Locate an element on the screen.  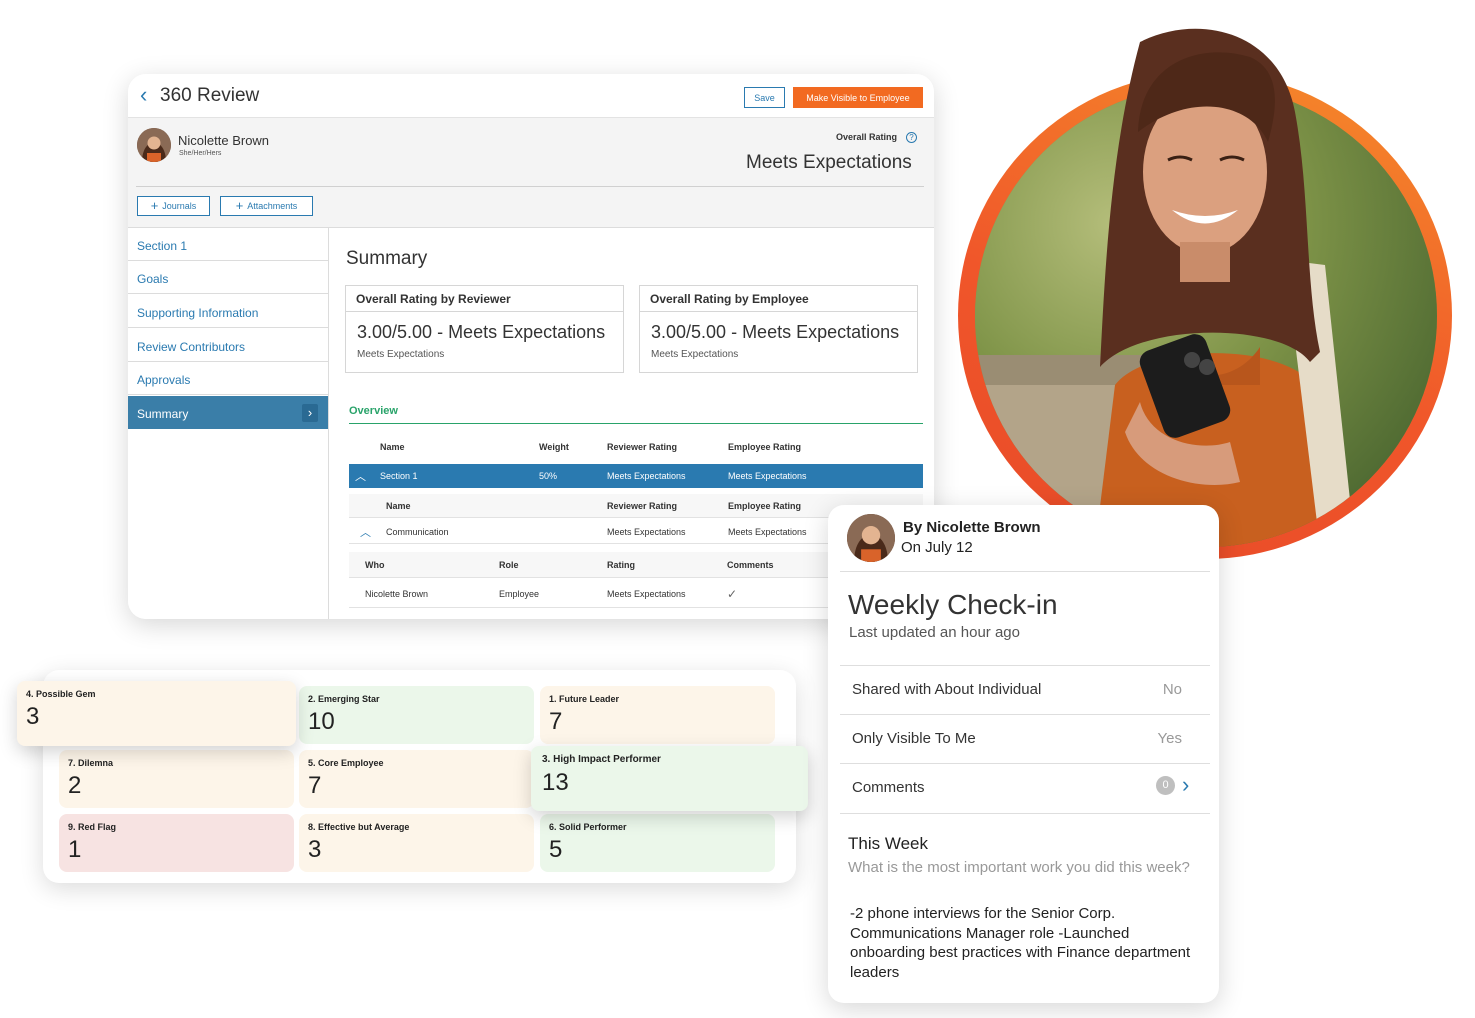
save-button: Save is located at coordinates (764, 97).